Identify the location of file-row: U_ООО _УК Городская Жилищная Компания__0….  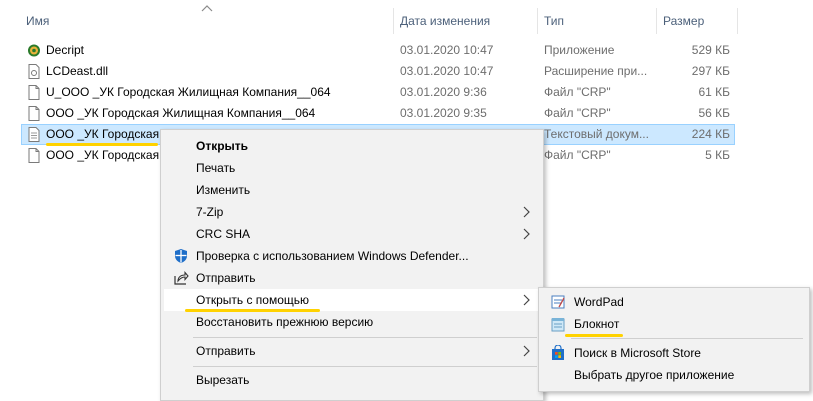
(378, 92).